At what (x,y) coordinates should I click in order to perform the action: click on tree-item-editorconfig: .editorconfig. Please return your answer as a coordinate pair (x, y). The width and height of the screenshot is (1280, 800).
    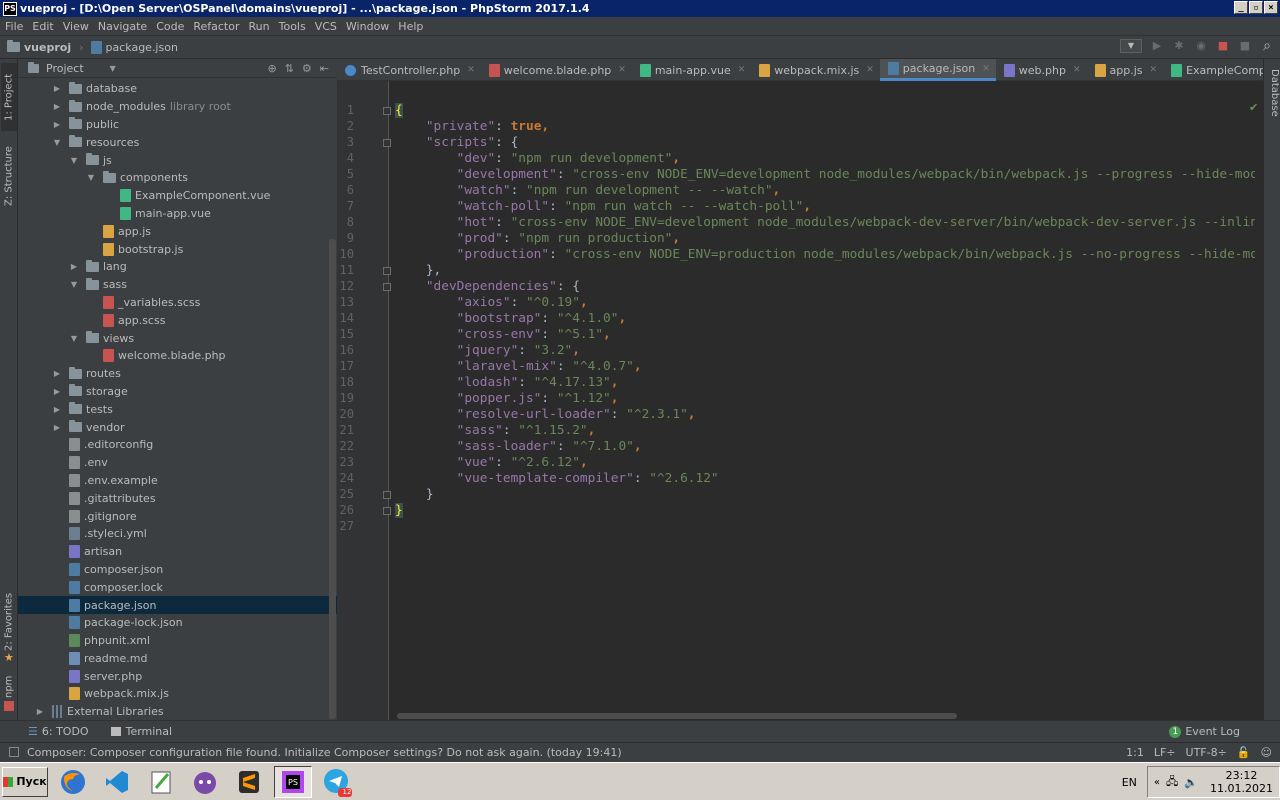
    Looking at the image, I should click on (177, 445).